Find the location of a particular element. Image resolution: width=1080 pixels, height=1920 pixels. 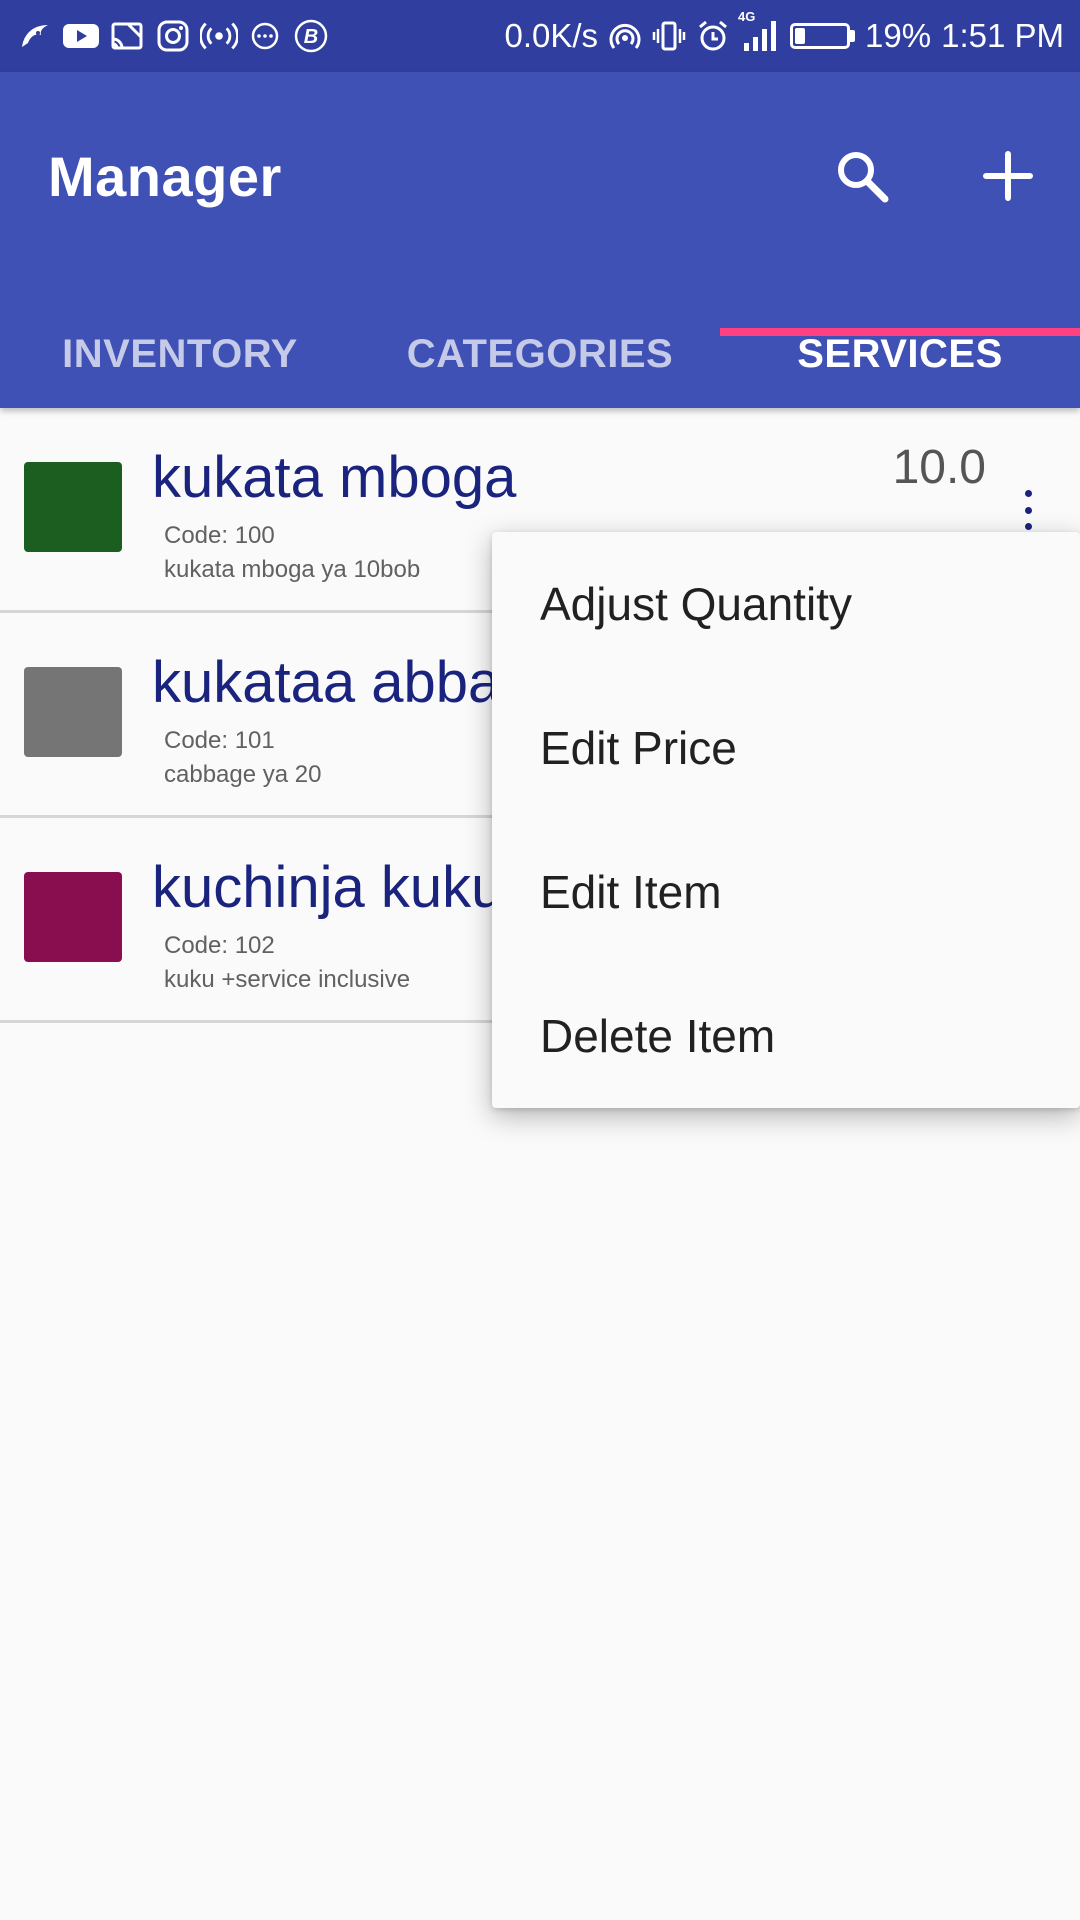

item-code: Code: 100 is located at coordinates (219, 535).